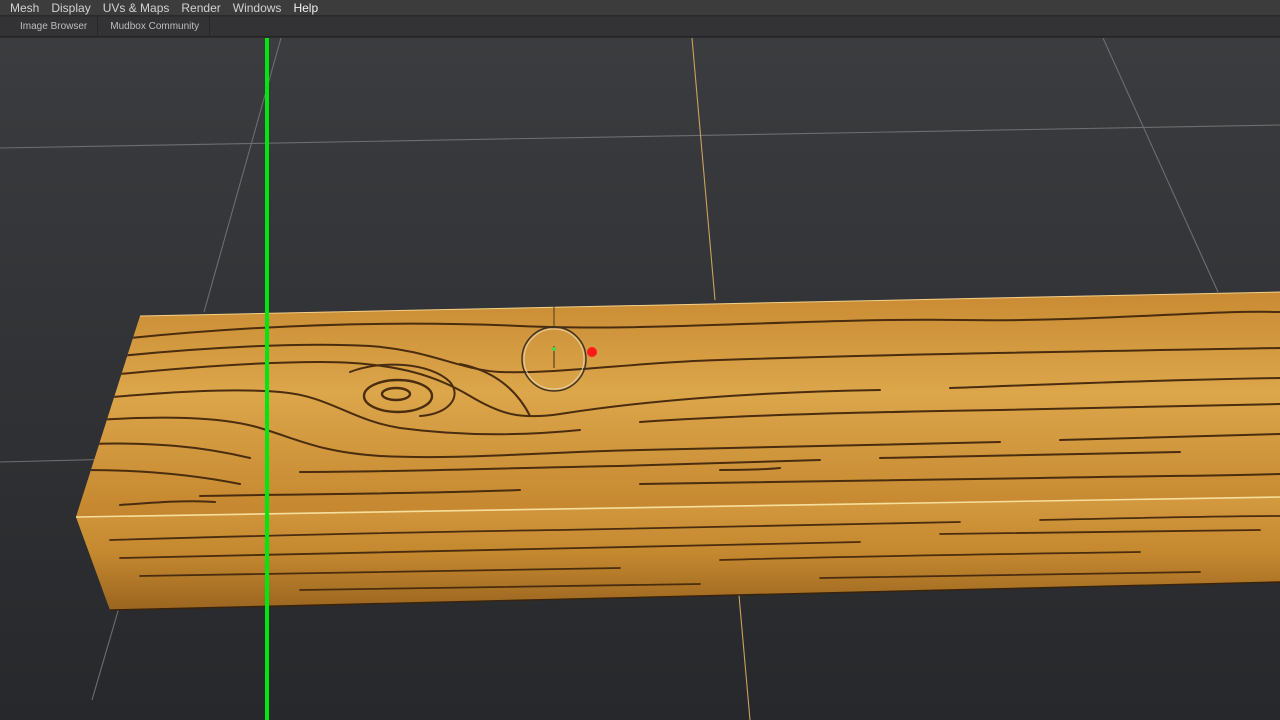  Describe the element at coordinates (267, 379) in the screenshot. I see `green-split-line` at that location.